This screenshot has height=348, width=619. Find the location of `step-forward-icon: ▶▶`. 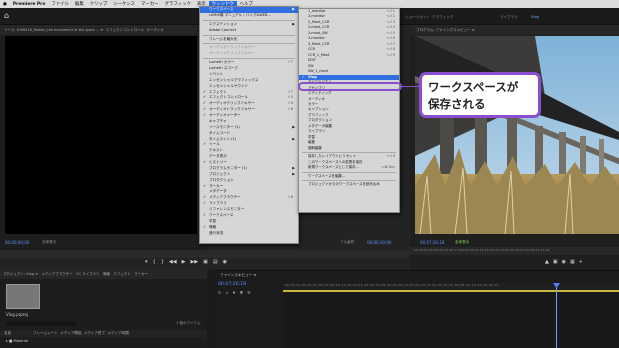

step-forward-icon: ▶▶ is located at coordinates (194, 264).